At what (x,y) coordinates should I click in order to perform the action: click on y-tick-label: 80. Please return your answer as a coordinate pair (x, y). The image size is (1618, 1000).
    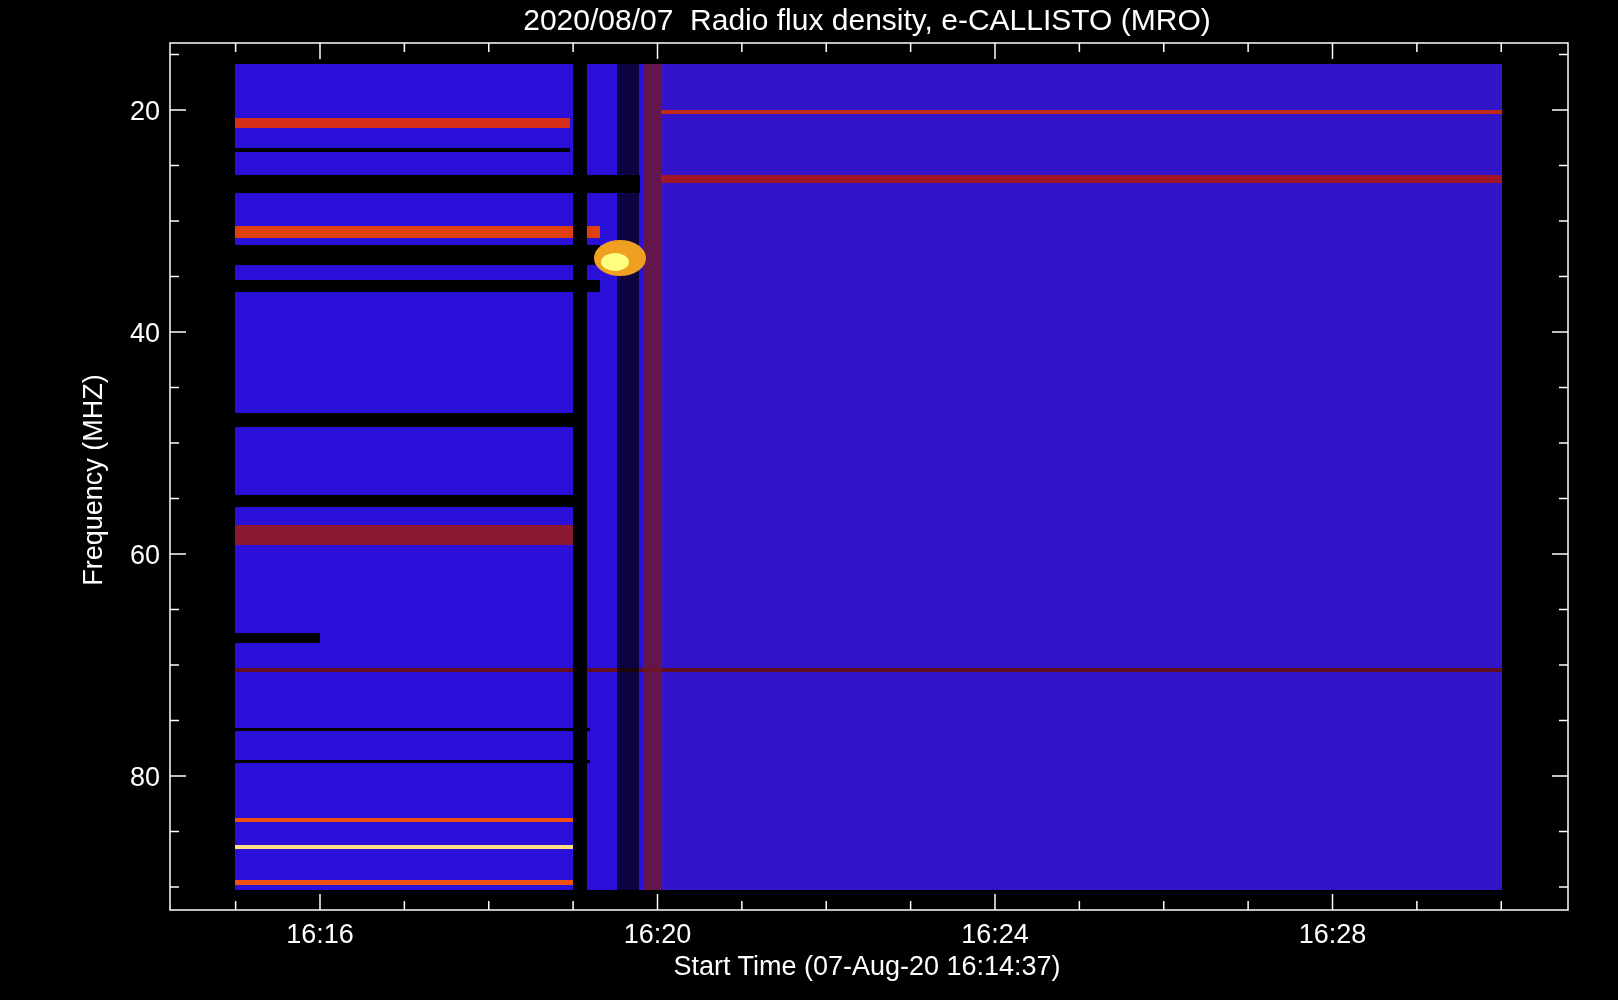
    Looking at the image, I should click on (144, 777).